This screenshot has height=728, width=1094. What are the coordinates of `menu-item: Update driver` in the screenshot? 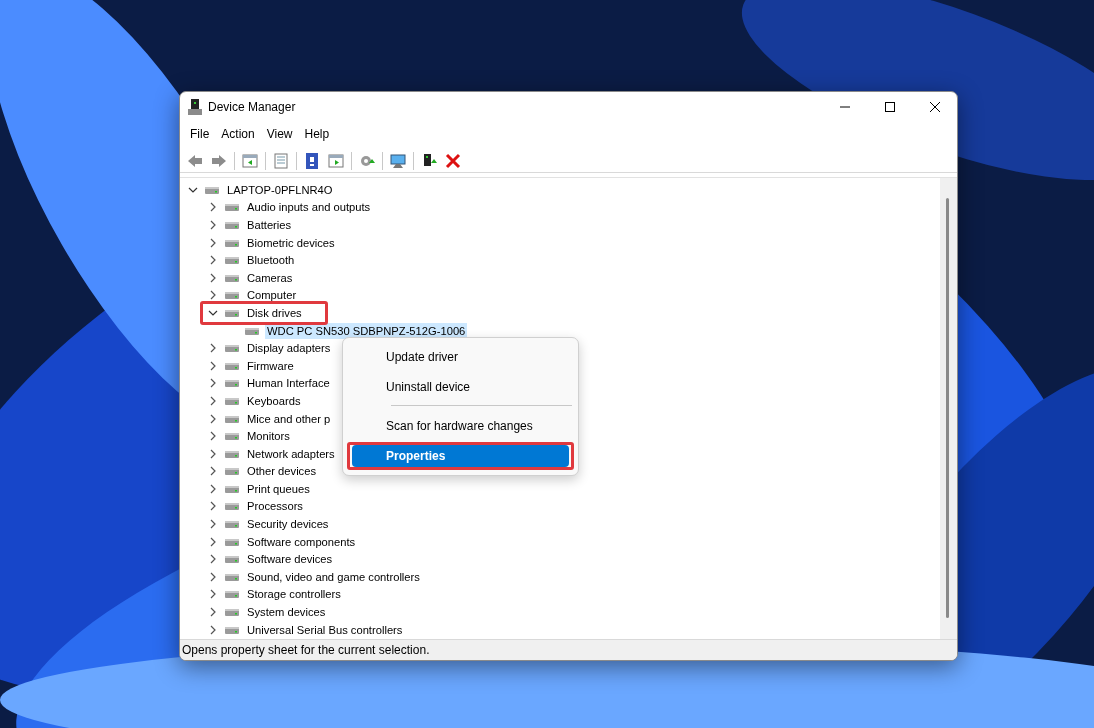 It's located at (460, 357).